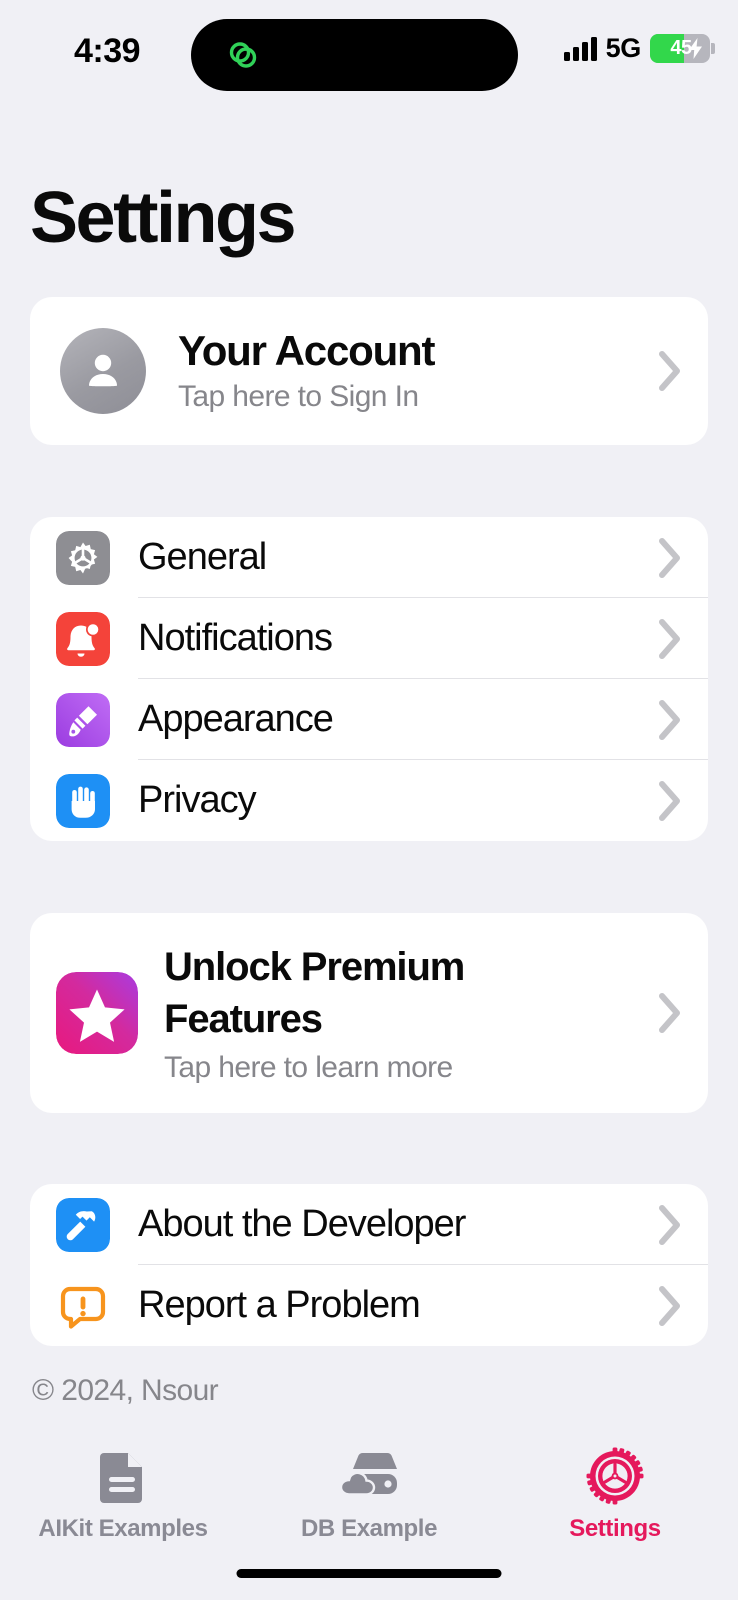  I want to click on premium-subtitle: Tap here to learn more, so click(308, 1067).